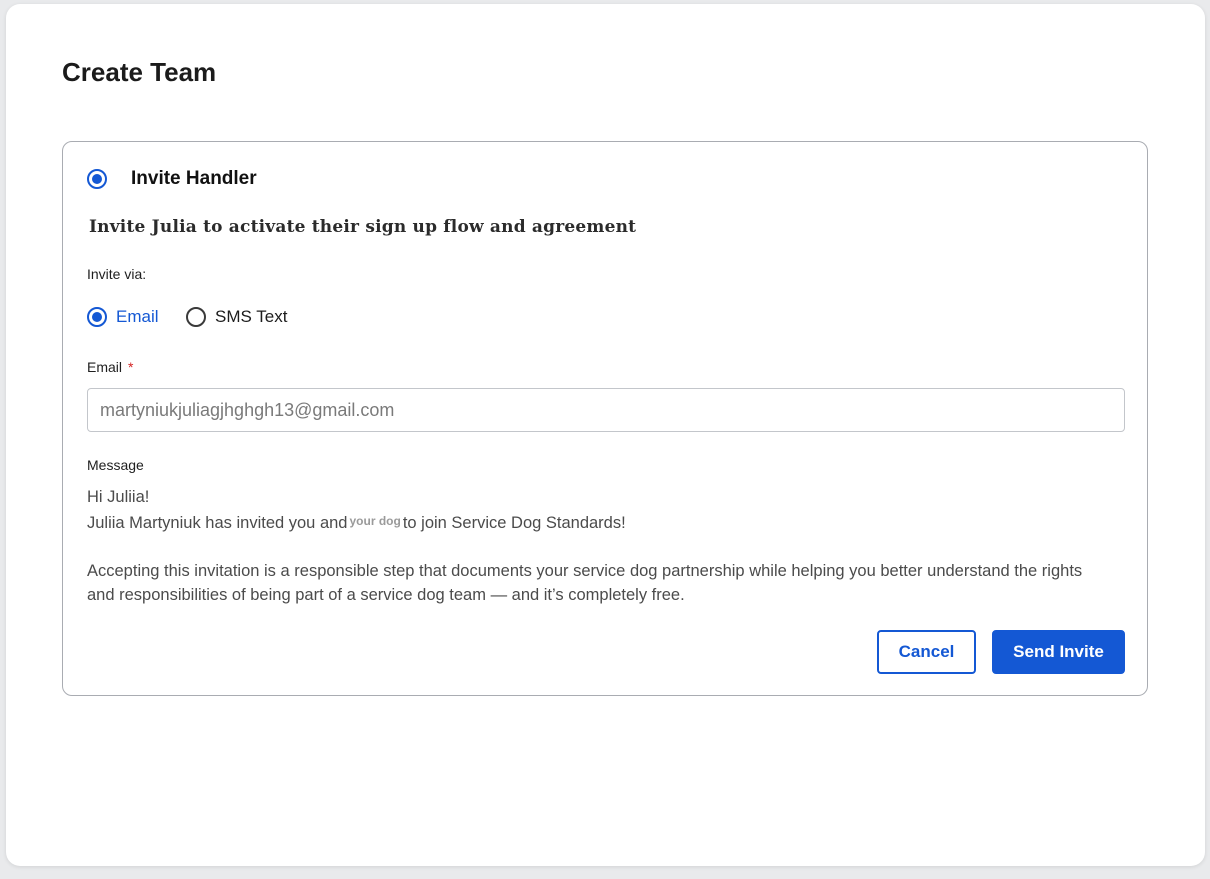  What do you see at coordinates (251, 317) in the screenshot?
I see `sms-option-label: SMS Text` at bounding box center [251, 317].